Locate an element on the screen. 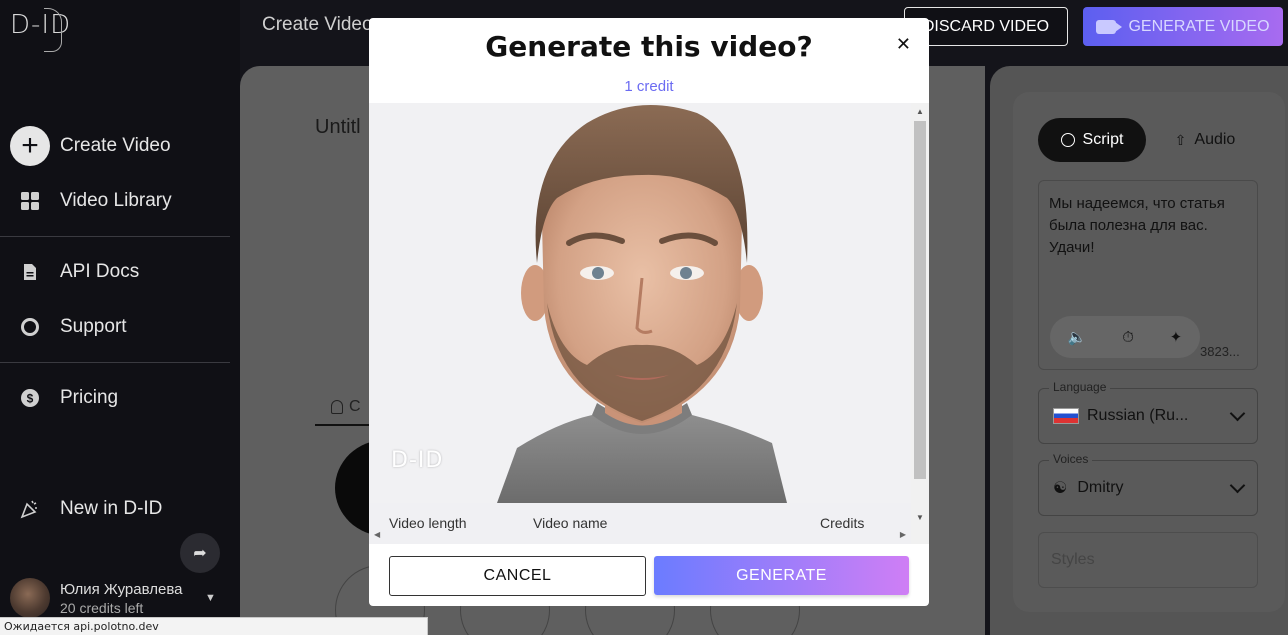 The image size is (1288, 635). tab-presenters: C is located at coordinates (345, 408).